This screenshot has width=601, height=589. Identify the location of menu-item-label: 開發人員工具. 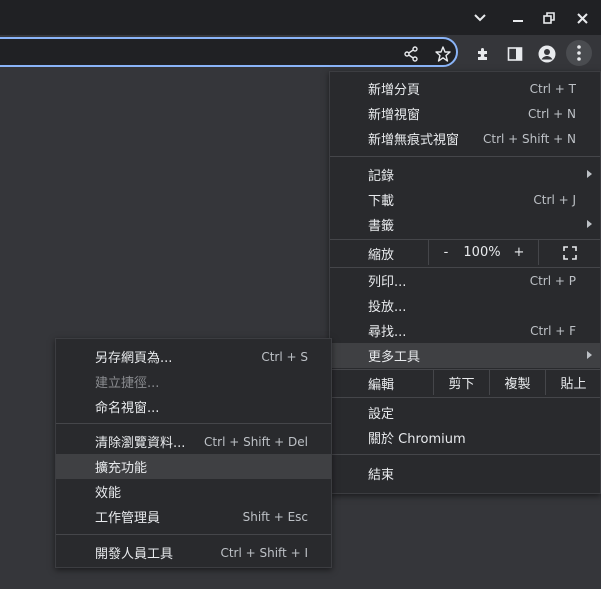
(134, 554).